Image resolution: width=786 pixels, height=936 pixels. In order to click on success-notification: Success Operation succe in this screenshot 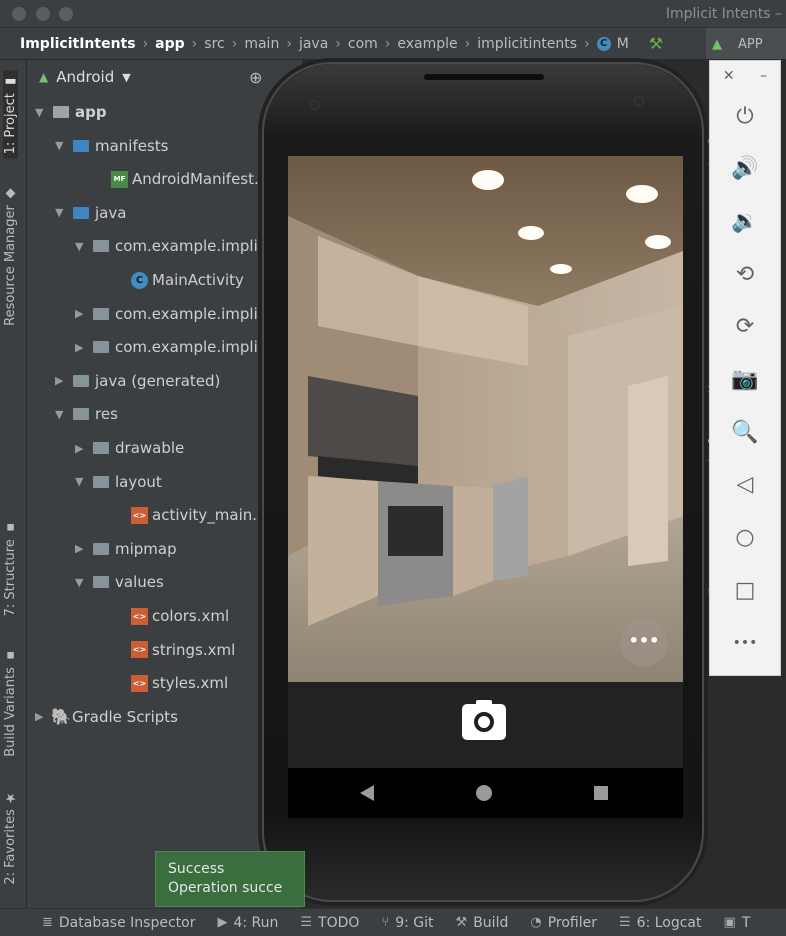, I will do `click(230, 879)`.